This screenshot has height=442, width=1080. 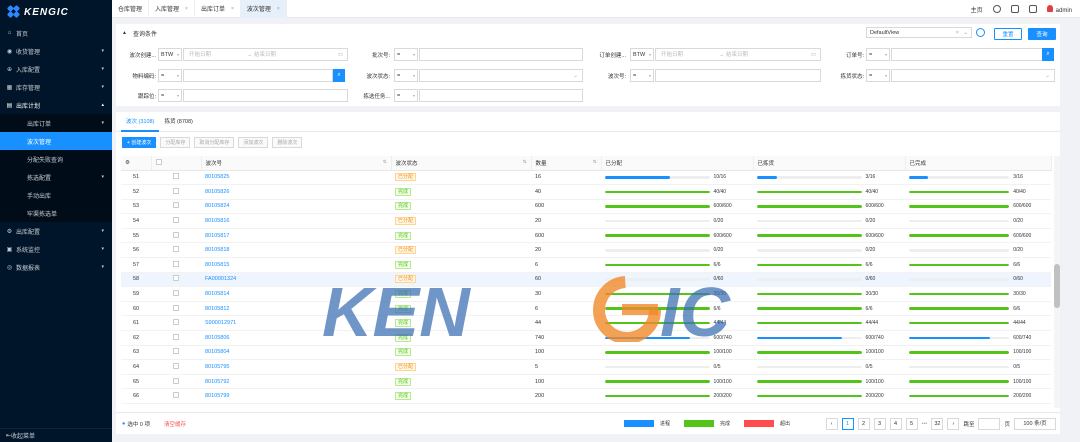 I want to click on image-icon, so click(x=1032, y=9).